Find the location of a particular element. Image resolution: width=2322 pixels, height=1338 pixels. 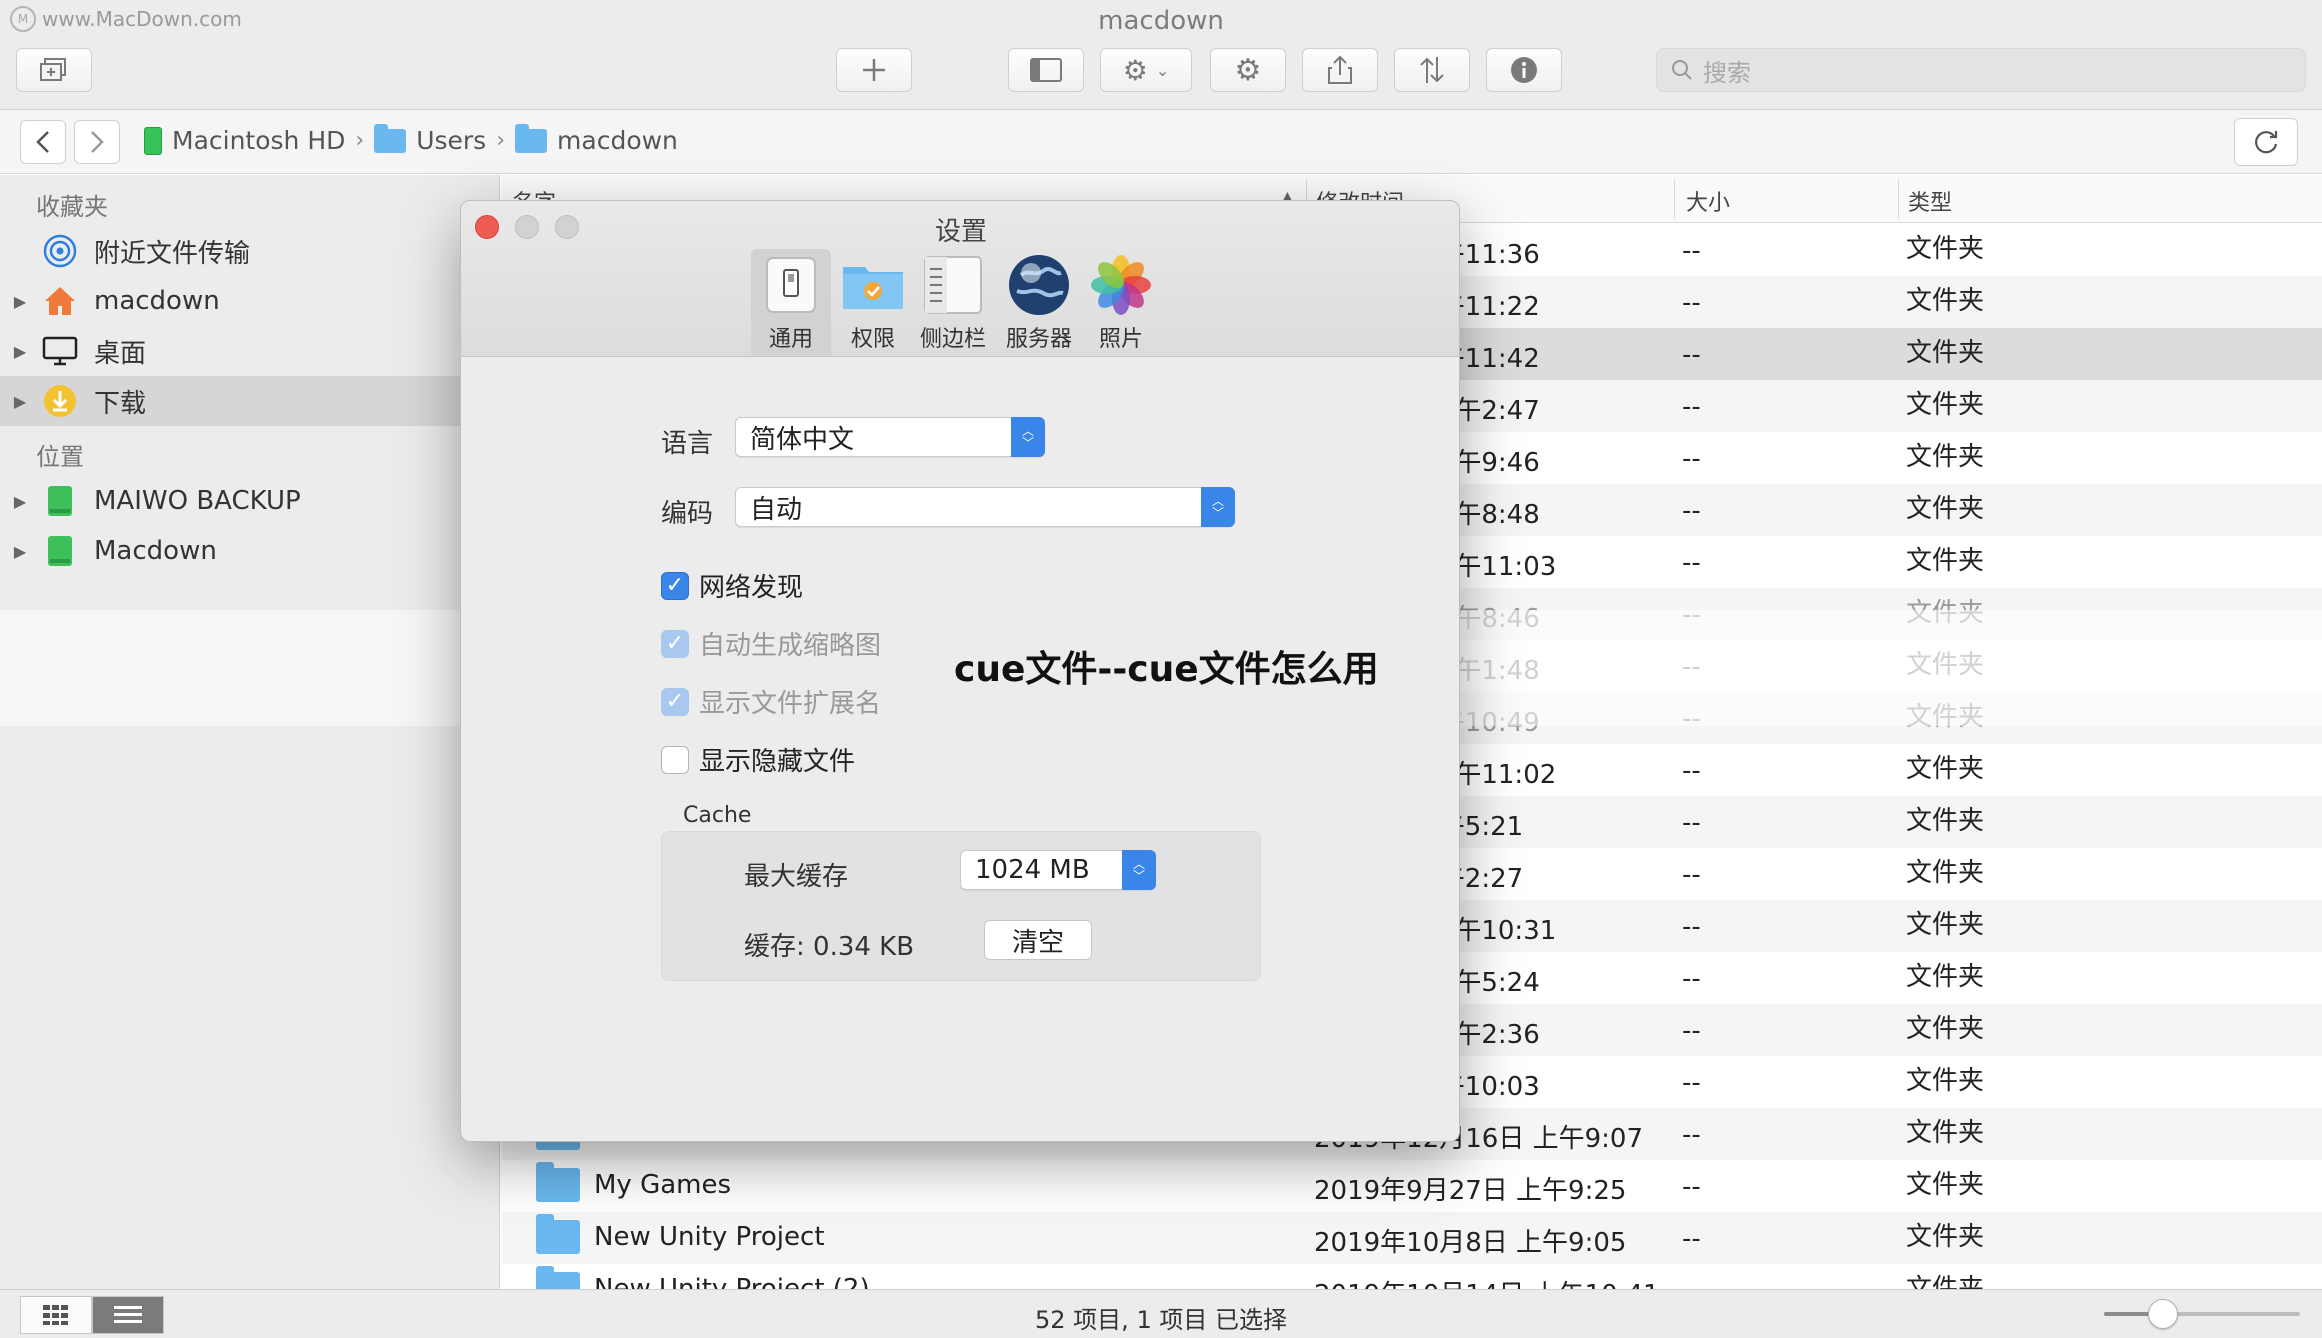

toggle-sidebar-button is located at coordinates (1046, 70).